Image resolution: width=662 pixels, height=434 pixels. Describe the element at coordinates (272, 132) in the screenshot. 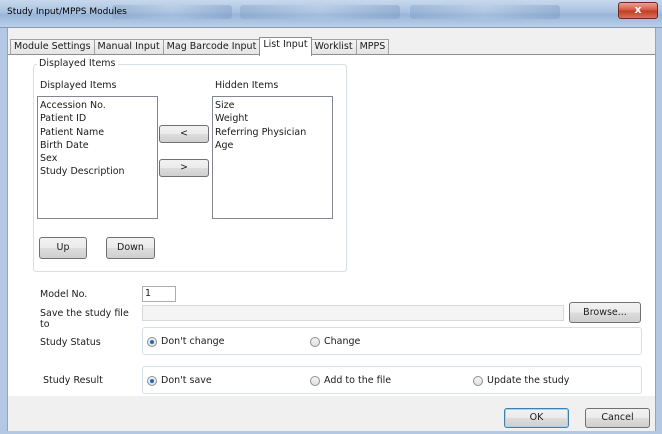

I see `list-item: Referring Physician` at that location.